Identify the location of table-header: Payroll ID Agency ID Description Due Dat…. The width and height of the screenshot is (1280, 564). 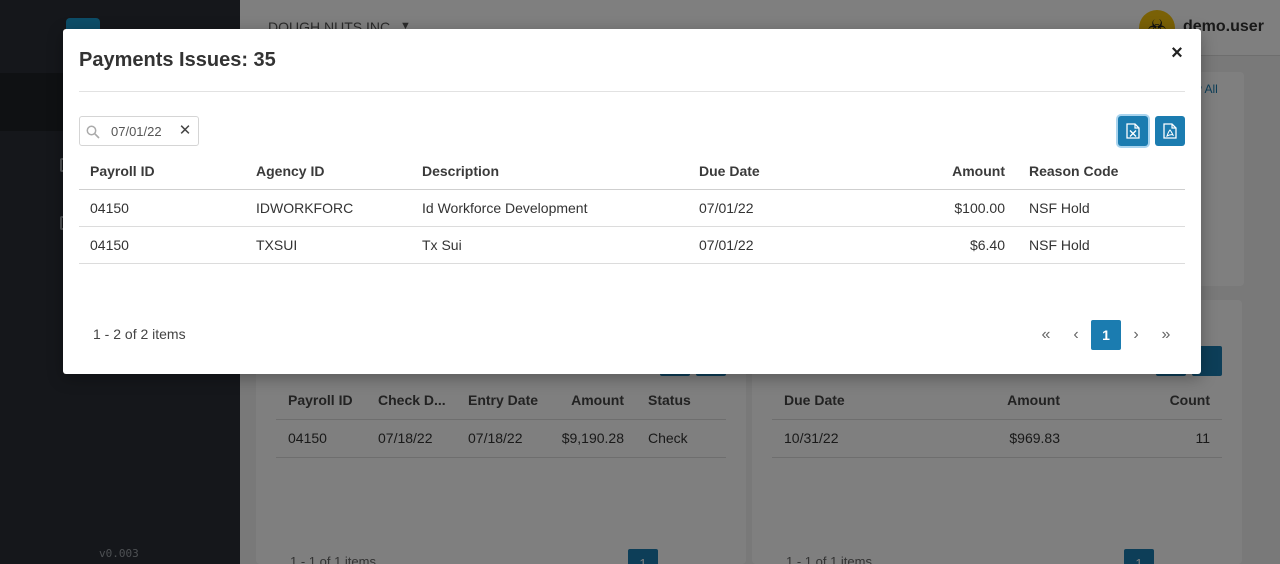
(632, 171).